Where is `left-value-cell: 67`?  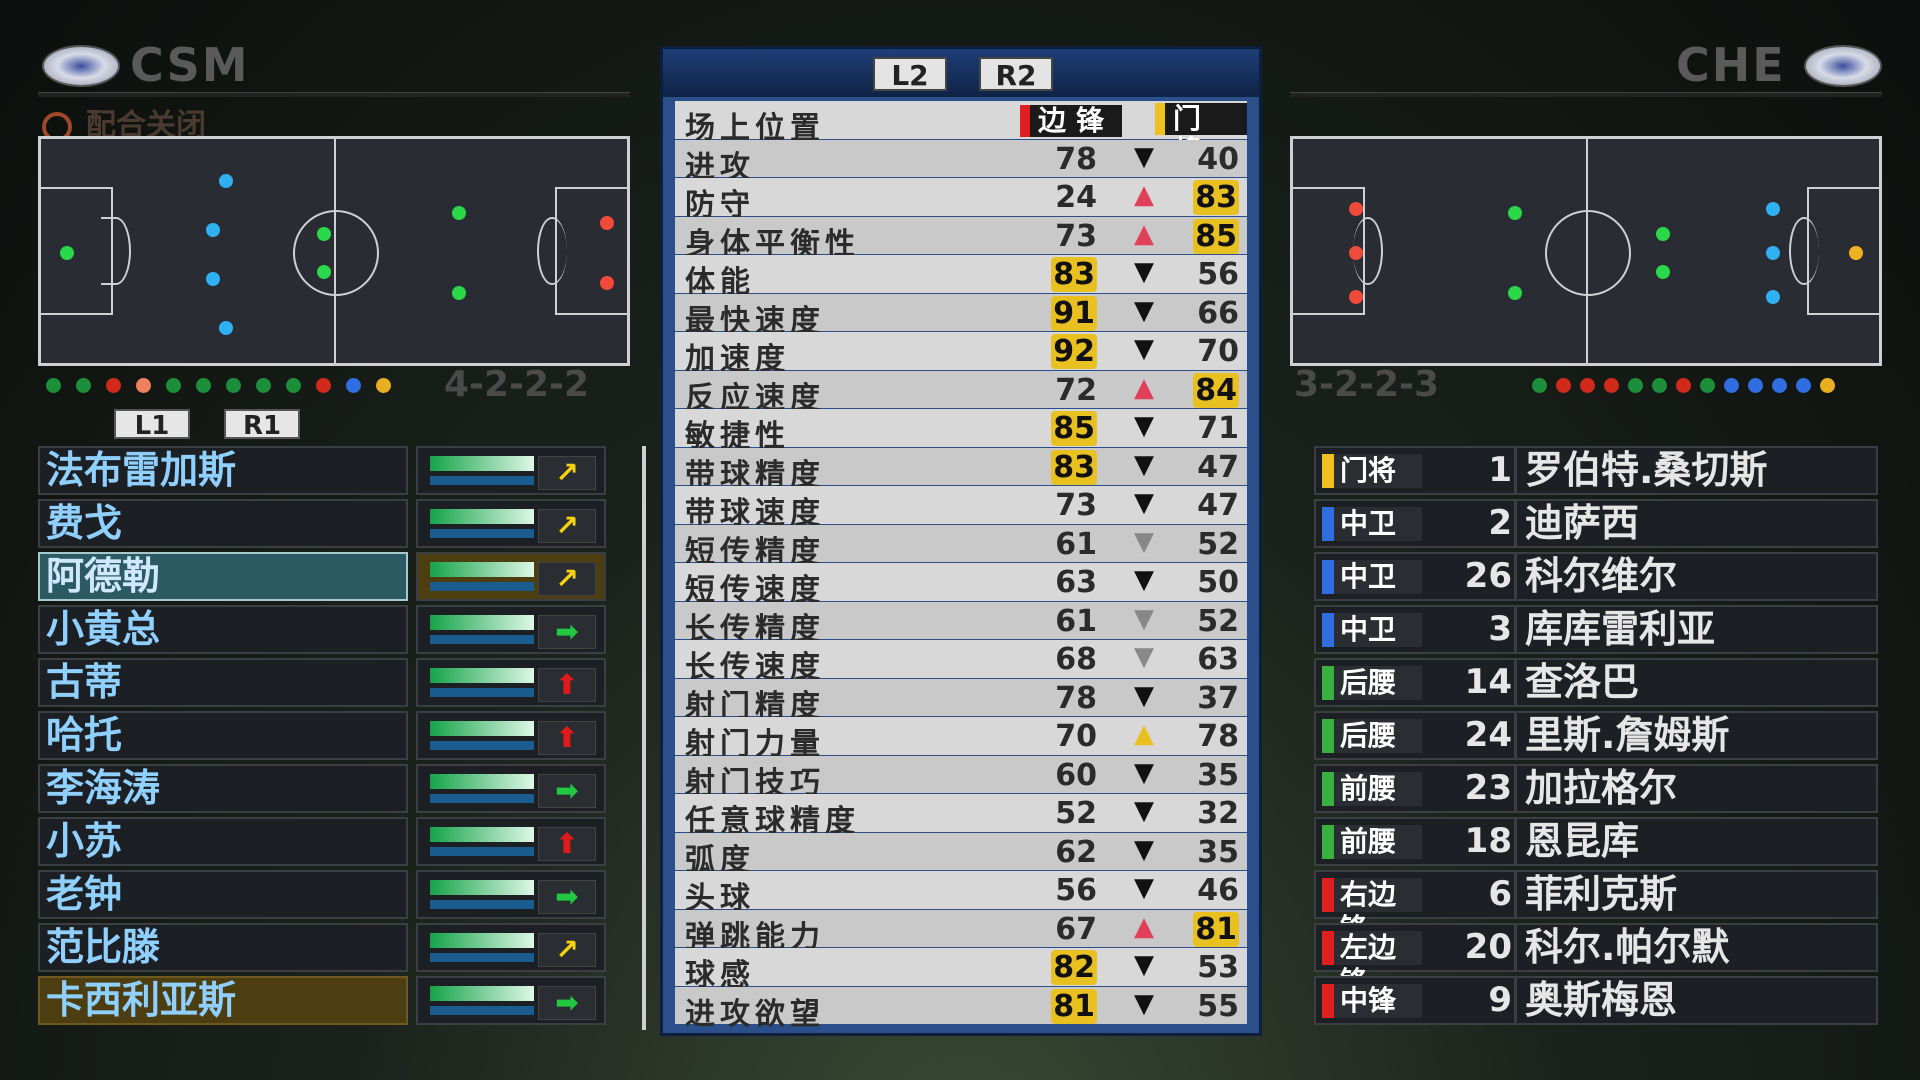 left-value-cell: 67 is located at coordinates (1057, 929).